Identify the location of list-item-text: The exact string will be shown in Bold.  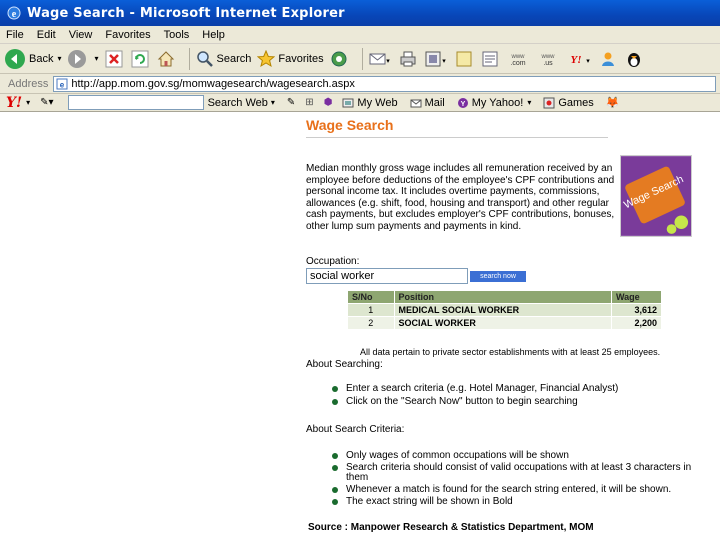
(429, 501).